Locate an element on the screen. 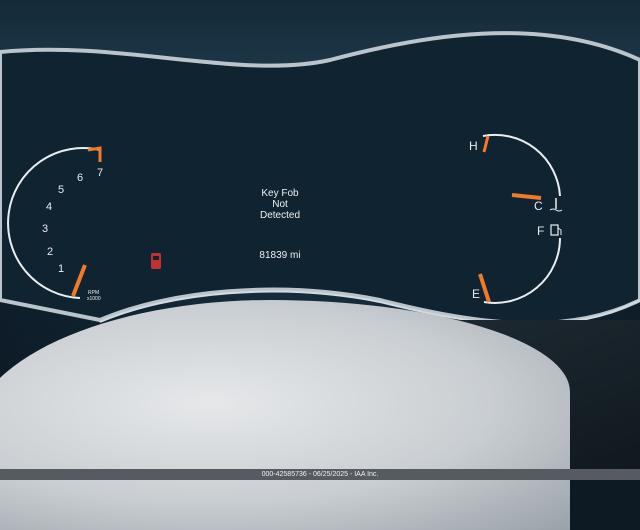 This screenshot has width=640, height=530. message-line: Not is located at coordinates (280, 204).